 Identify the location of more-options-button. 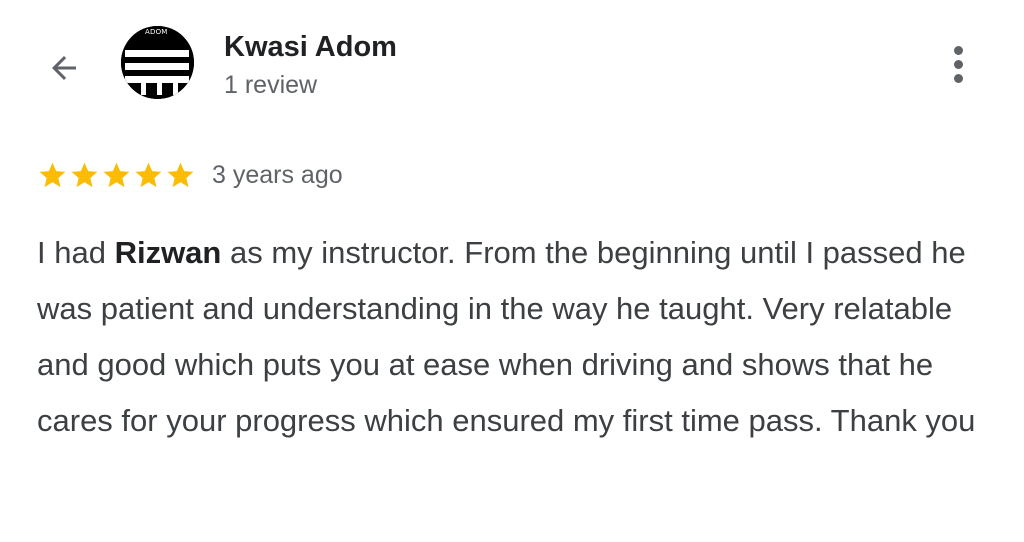
(958, 64).